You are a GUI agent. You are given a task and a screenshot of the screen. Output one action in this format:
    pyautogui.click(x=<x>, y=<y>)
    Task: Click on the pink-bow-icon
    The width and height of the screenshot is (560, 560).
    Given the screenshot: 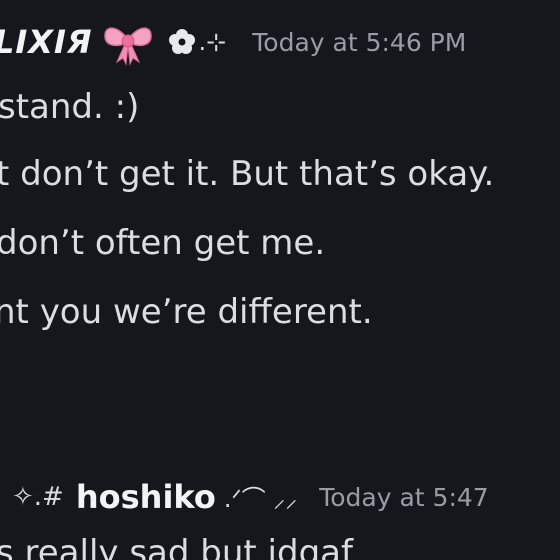 What is the action you would take?
    pyautogui.click(x=128, y=42)
    